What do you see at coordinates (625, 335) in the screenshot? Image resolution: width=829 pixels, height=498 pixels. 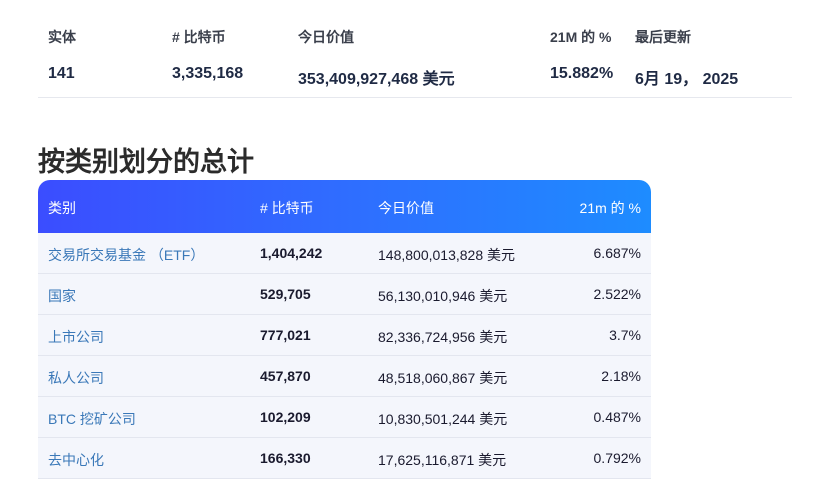 I see `pct-cell: 3.7%` at bounding box center [625, 335].